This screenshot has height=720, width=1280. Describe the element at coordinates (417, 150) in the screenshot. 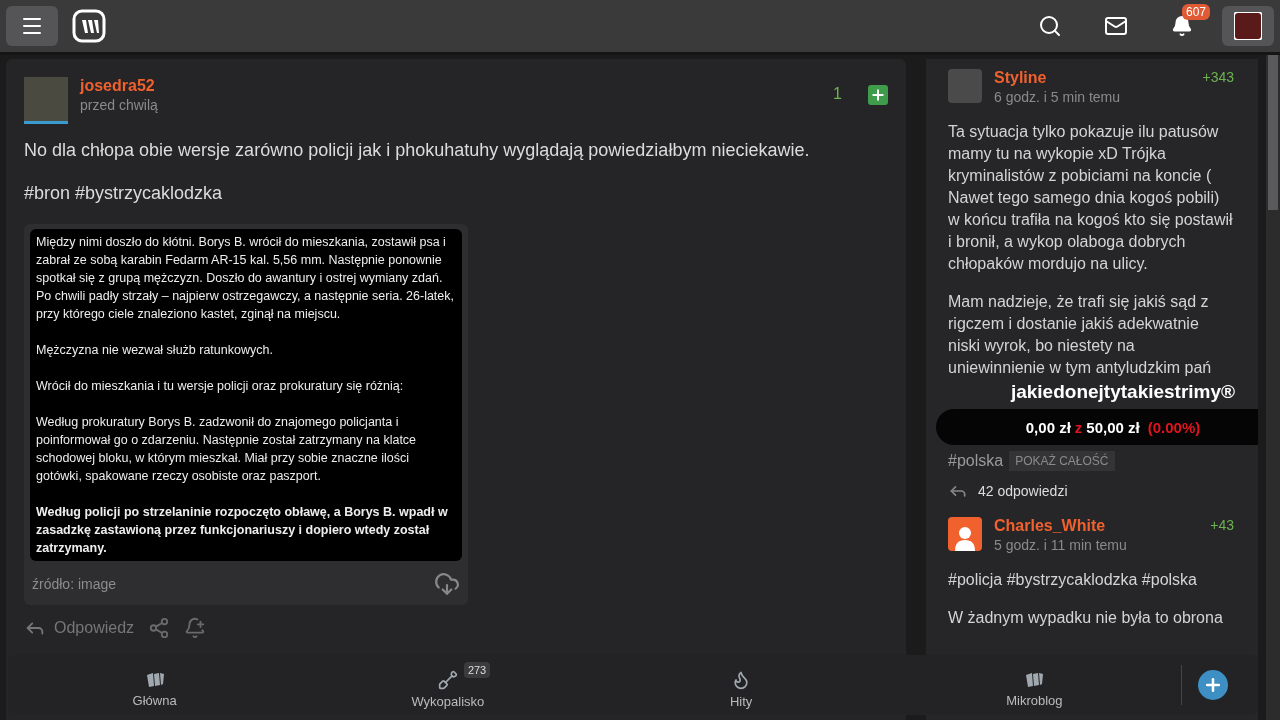

I see `post-text: No dla chłopa obie wersje zarówno policji jak i phokuhatuhy wyglądają powiedziałbym nieciekawie.` at that location.